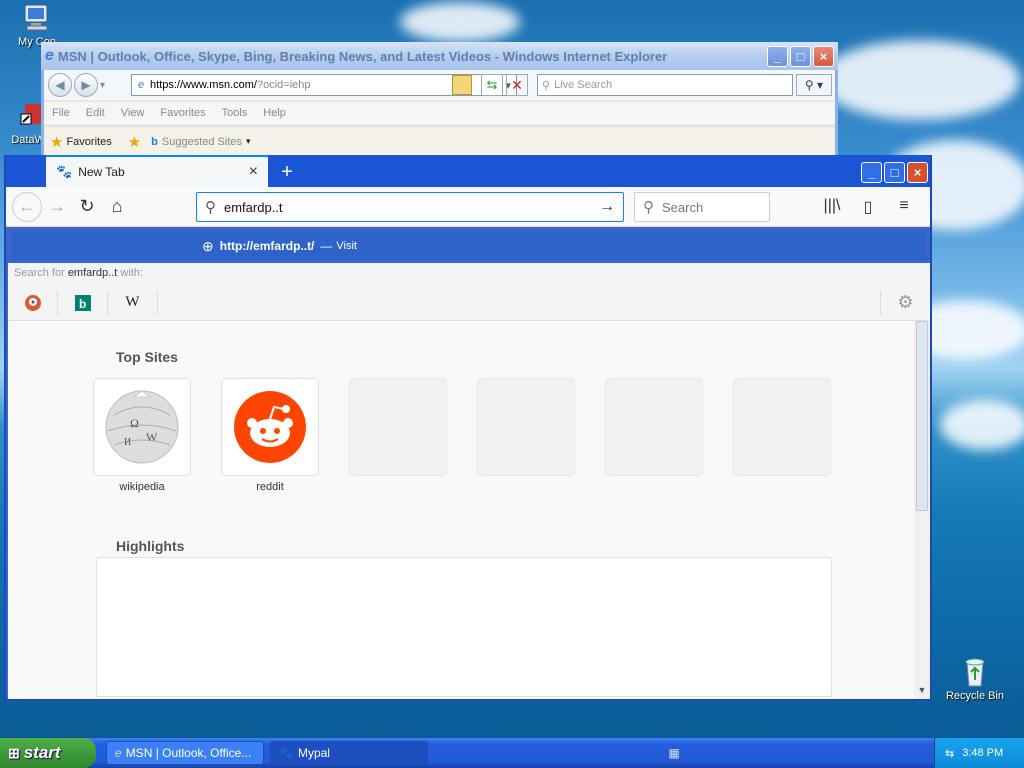  What do you see at coordinates (235, 113) in the screenshot?
I see `menu-tools: Tools` at bounding box center [235, 113].